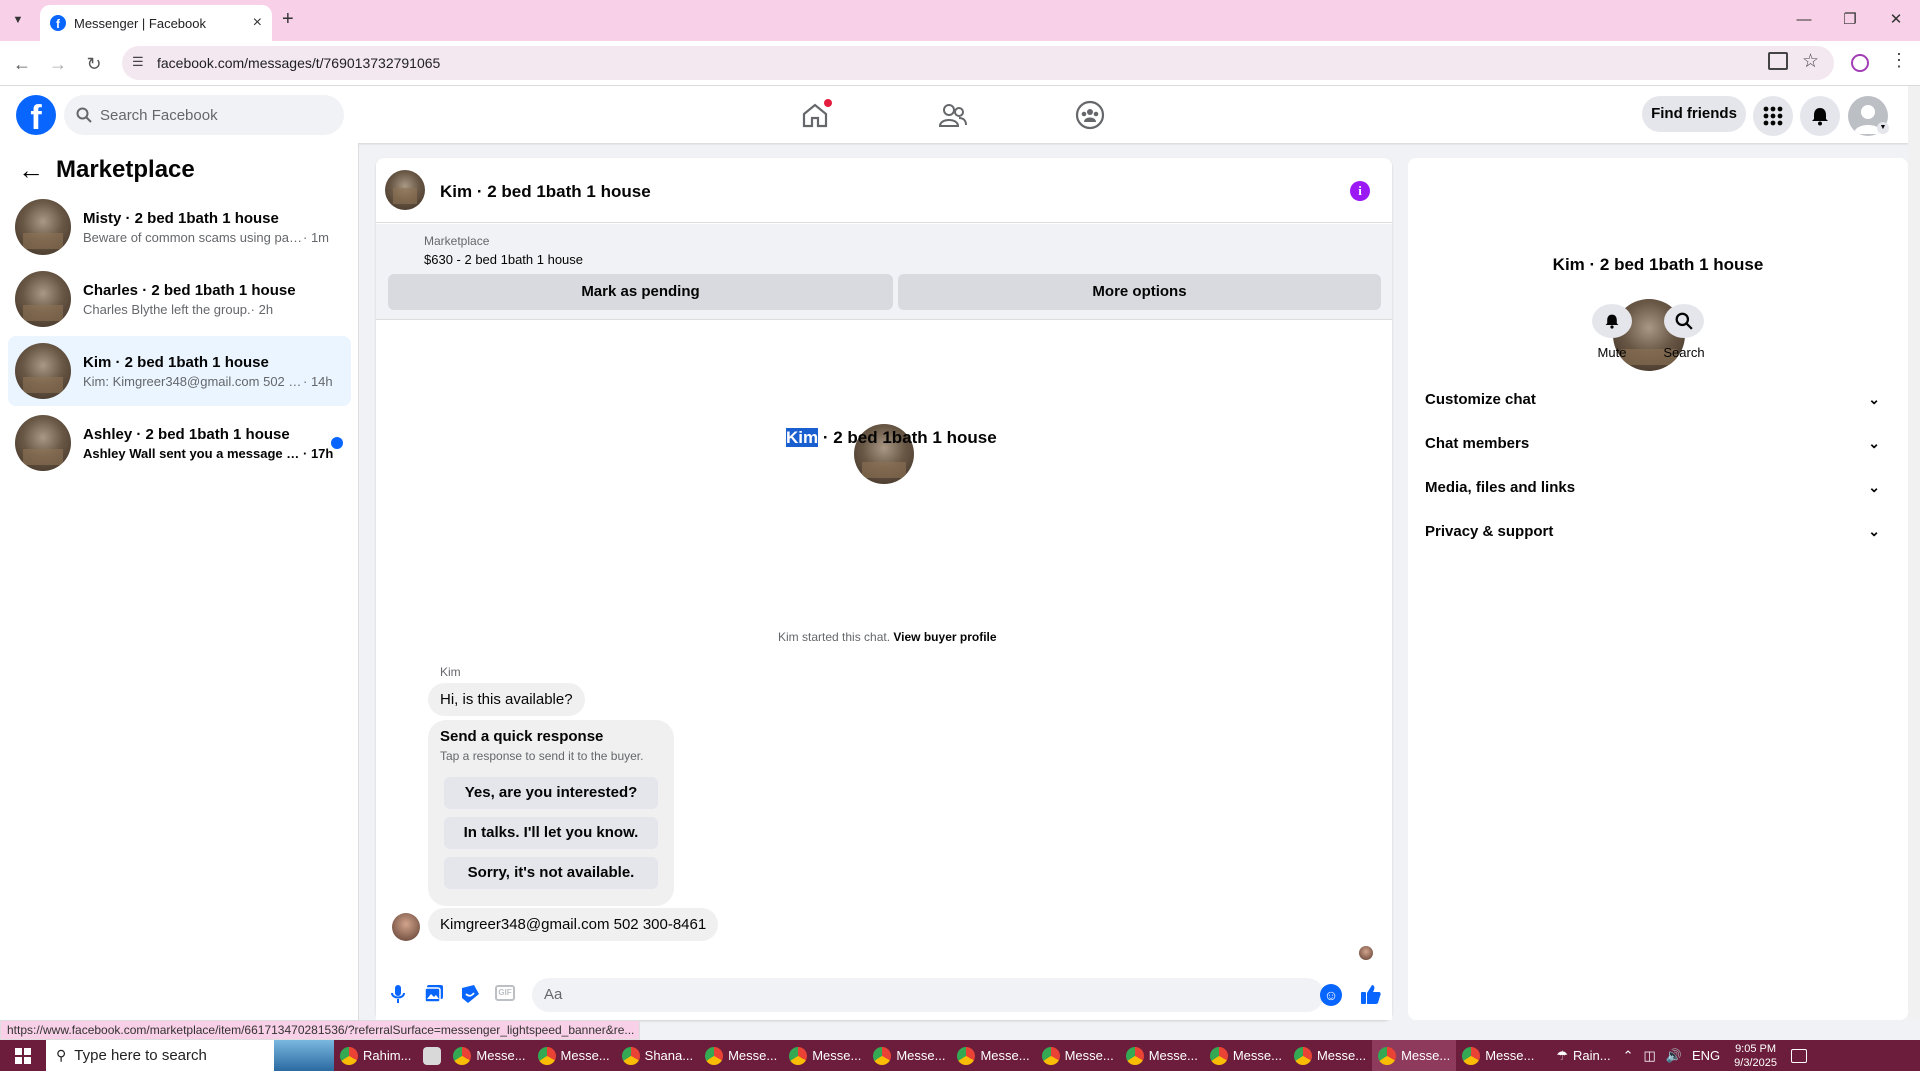  Describe the element at coordinates (160, 1055) in the screenshot. I see `taskbar-search: ⚲ Type here to search` at that location.